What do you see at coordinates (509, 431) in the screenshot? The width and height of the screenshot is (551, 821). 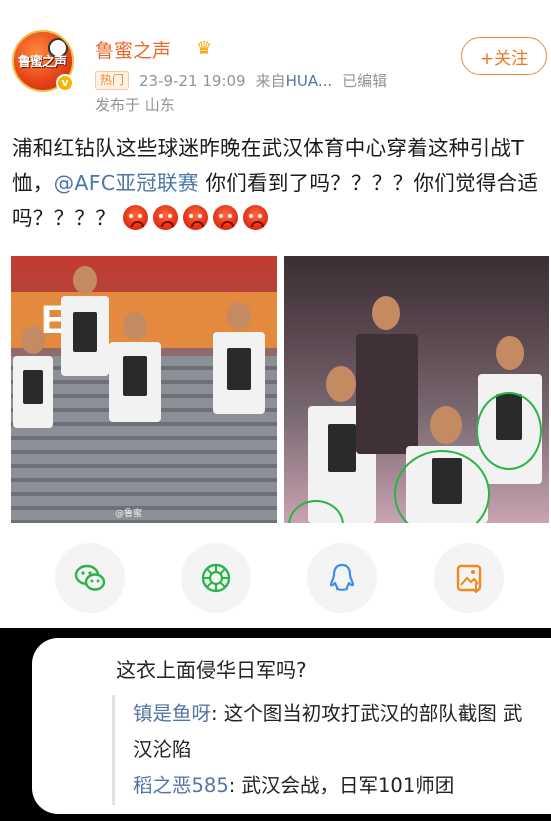 I see `annotation-circle` at bounding box center [509, 431].